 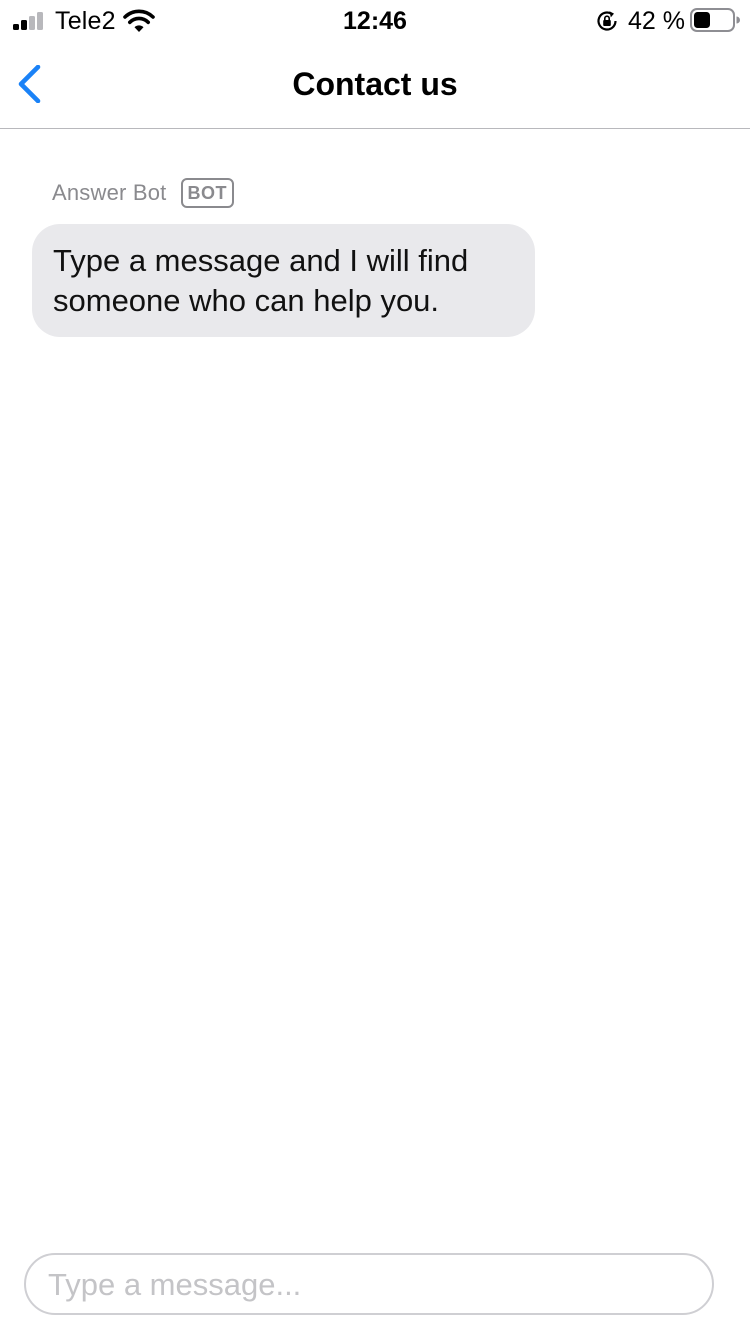 What do you see at coordinates (207, 193) in the screenshot?
I see `bot-badge: BOT` at bounding box center [207, 193].